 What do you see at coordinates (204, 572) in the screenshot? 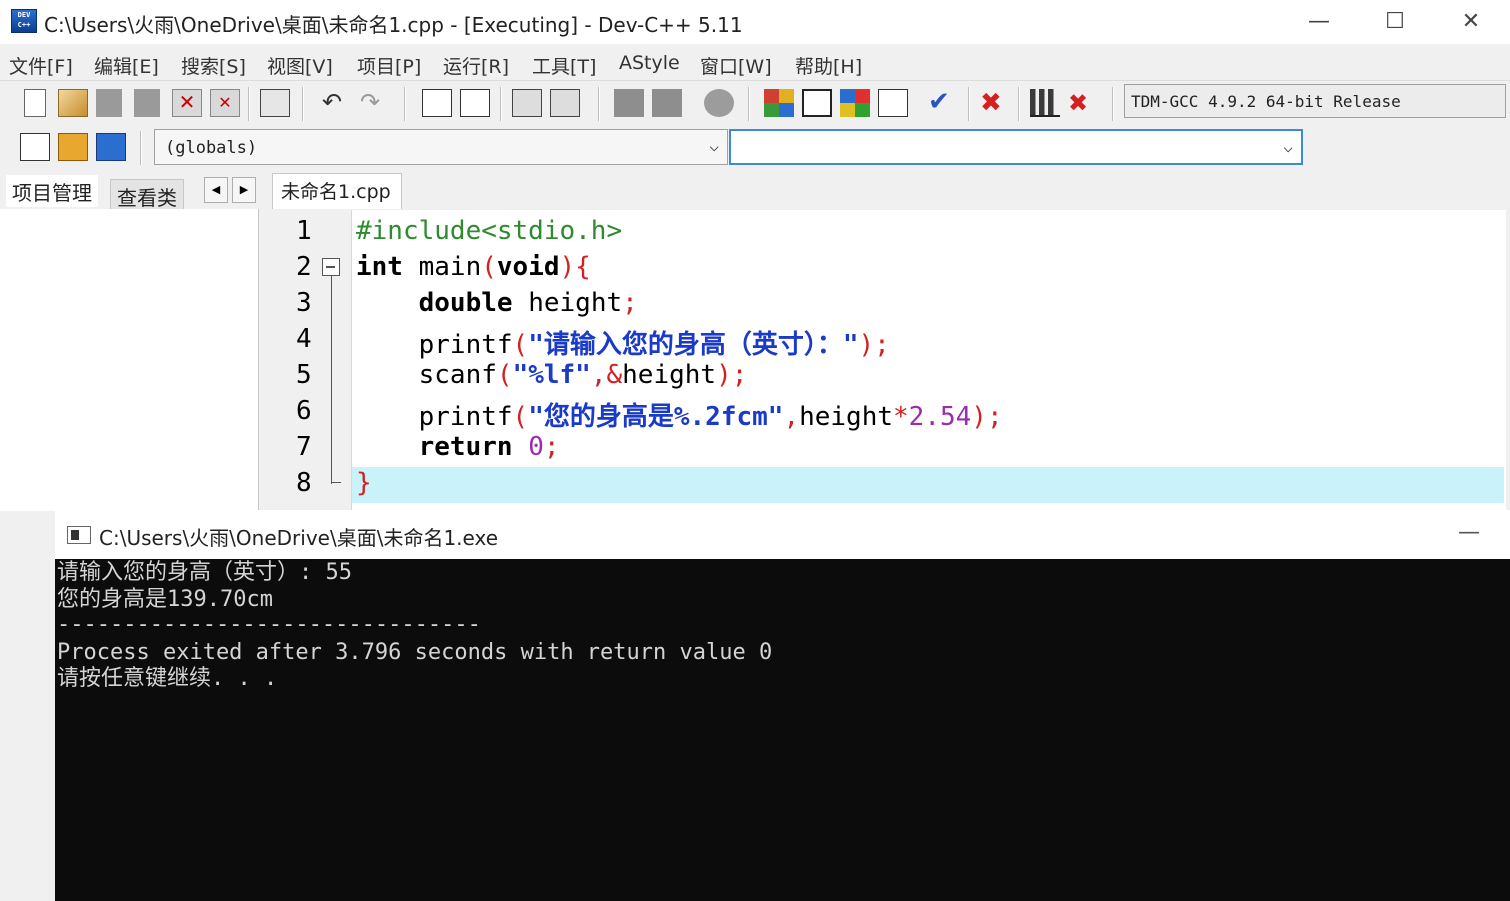
I see `console-output-line: 请输入您的身高（英寸）: 55` at bounding box center [204, 572].